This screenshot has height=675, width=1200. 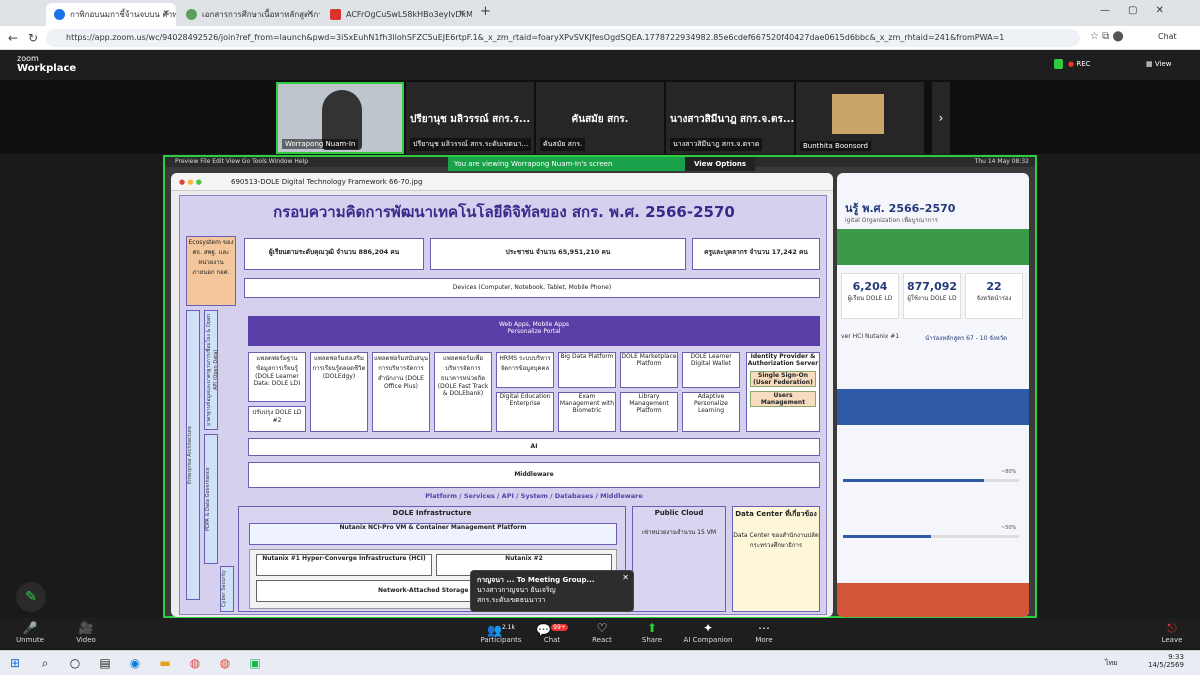 I want to click on folder-icon: ▬, so click(x=165, y=663).